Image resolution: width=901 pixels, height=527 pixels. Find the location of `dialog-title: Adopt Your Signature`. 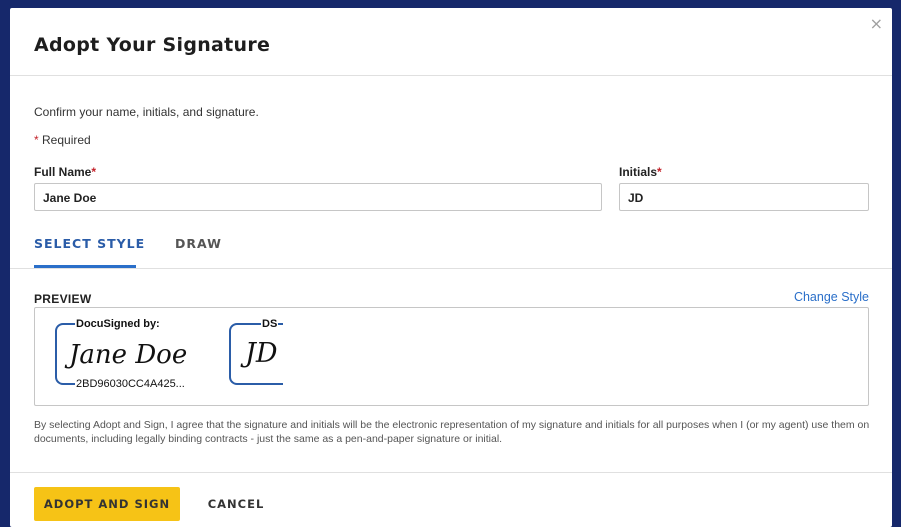

dialog-title: Adopt Your Signature is located at coordinates (152, 45).